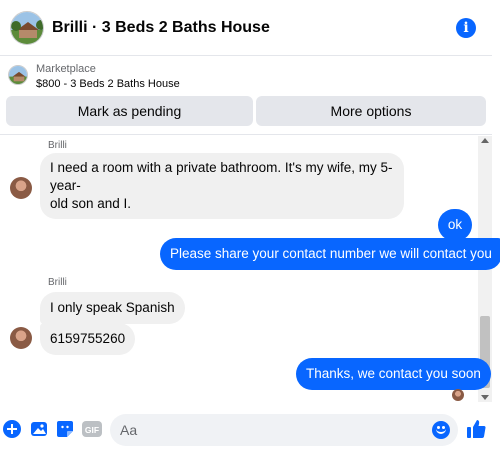 Image resolution: width=500 pixels, height=453 pixels. I want to click on outgoing-message: Thanks, we contact you soon, so click(393, 374).